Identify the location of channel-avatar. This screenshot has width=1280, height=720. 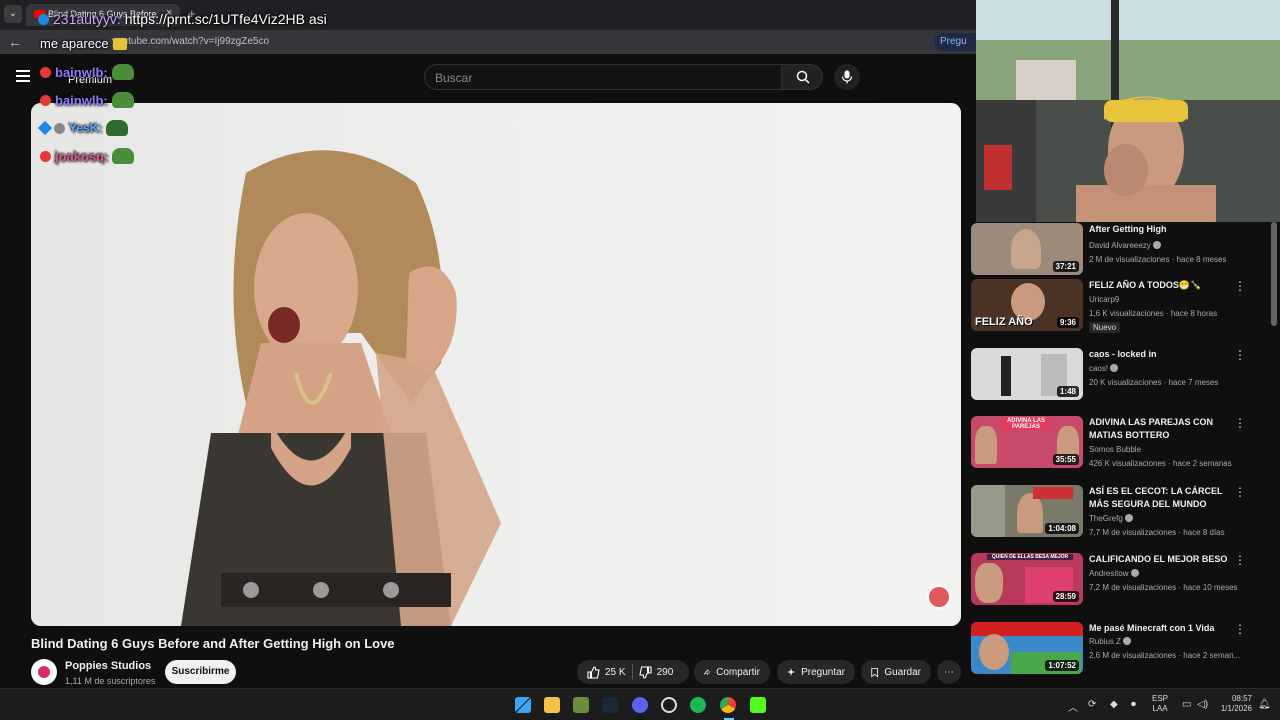
(44, 672).